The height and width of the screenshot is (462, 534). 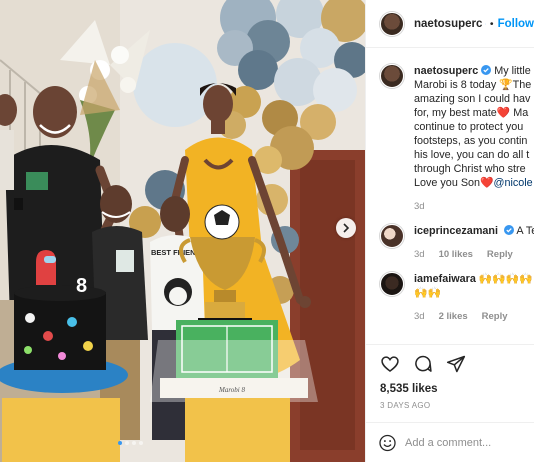 I want to click on caption-line: for, my best mate❤️ Ma, so click(x=471, y=113).